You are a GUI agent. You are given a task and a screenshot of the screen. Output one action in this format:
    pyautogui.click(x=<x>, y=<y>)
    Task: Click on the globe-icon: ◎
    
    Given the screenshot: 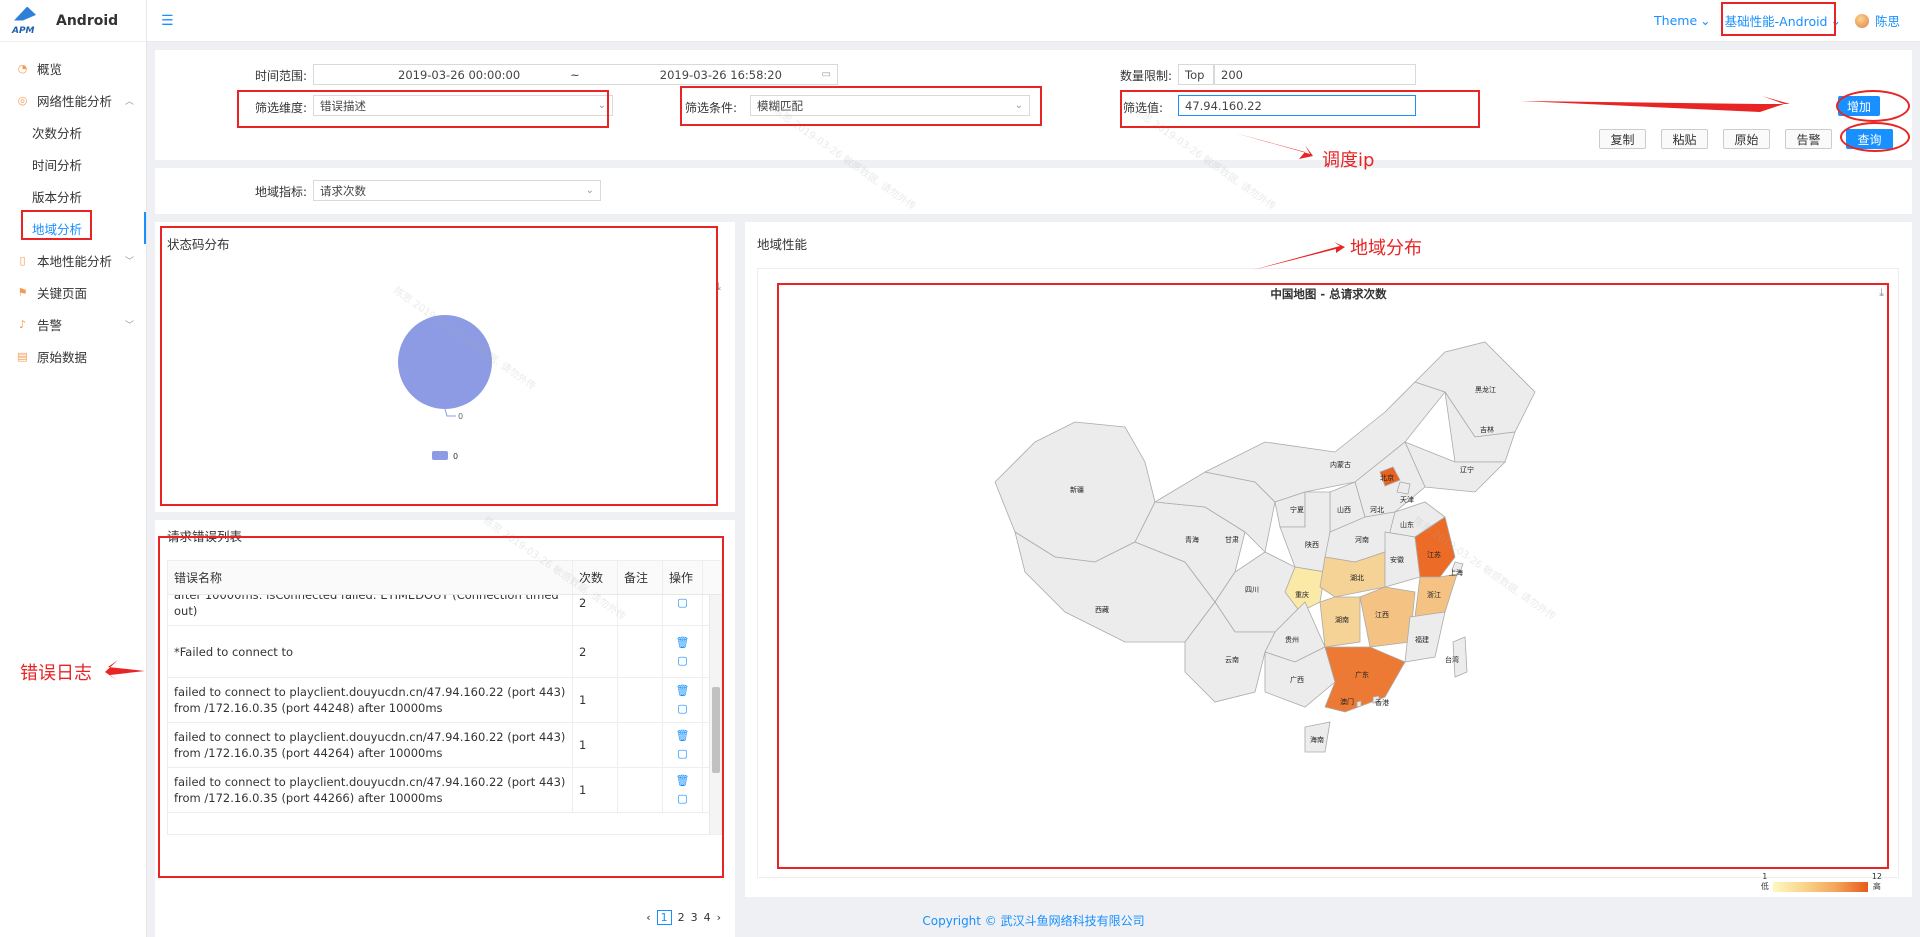 What is the action you would take?
    pyautogui.click(x=22, y=100)
    